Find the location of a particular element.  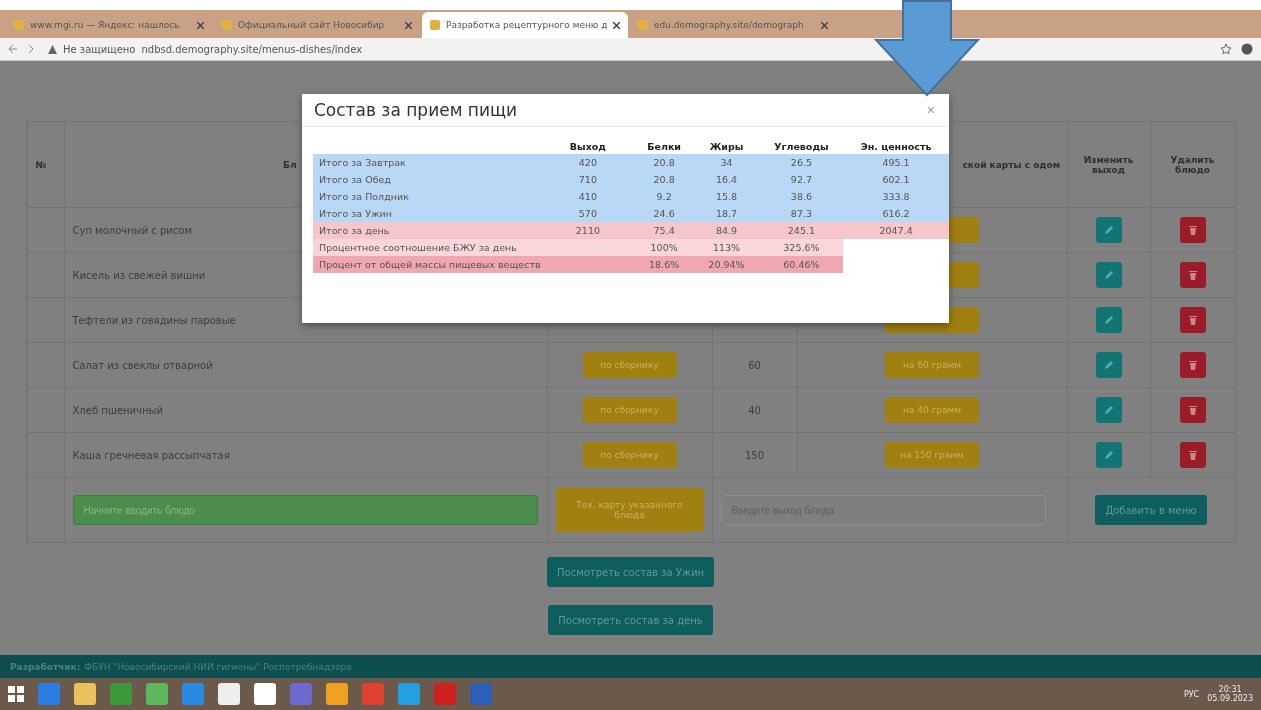

weight-value: 150 is located at coordinates (754, 455).